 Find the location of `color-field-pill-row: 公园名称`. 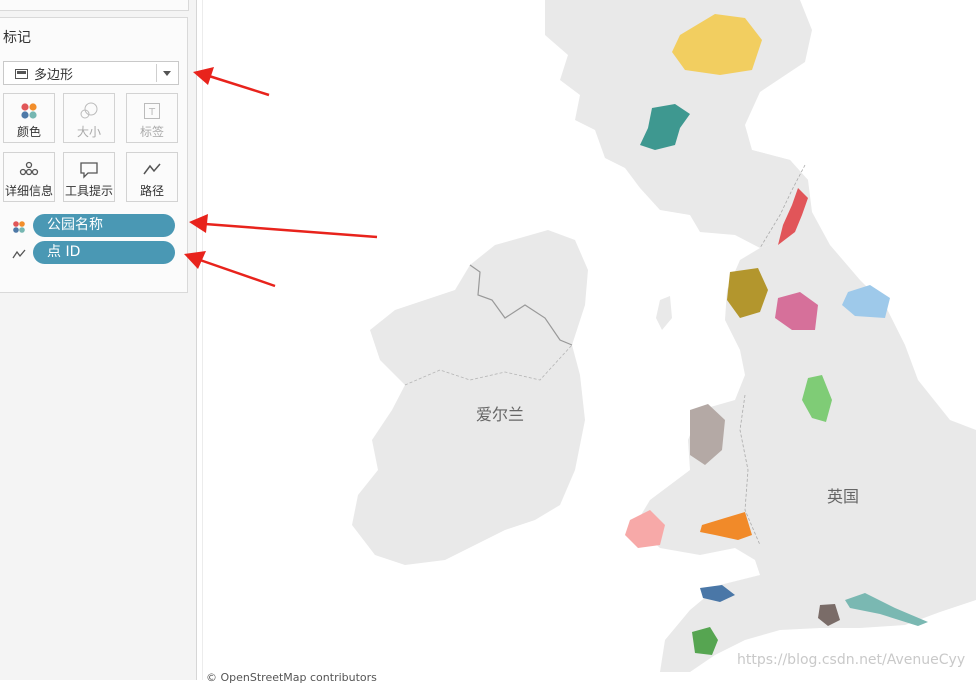

color-field-pill-row: 公园名称 is located at coordinates (93, 225).